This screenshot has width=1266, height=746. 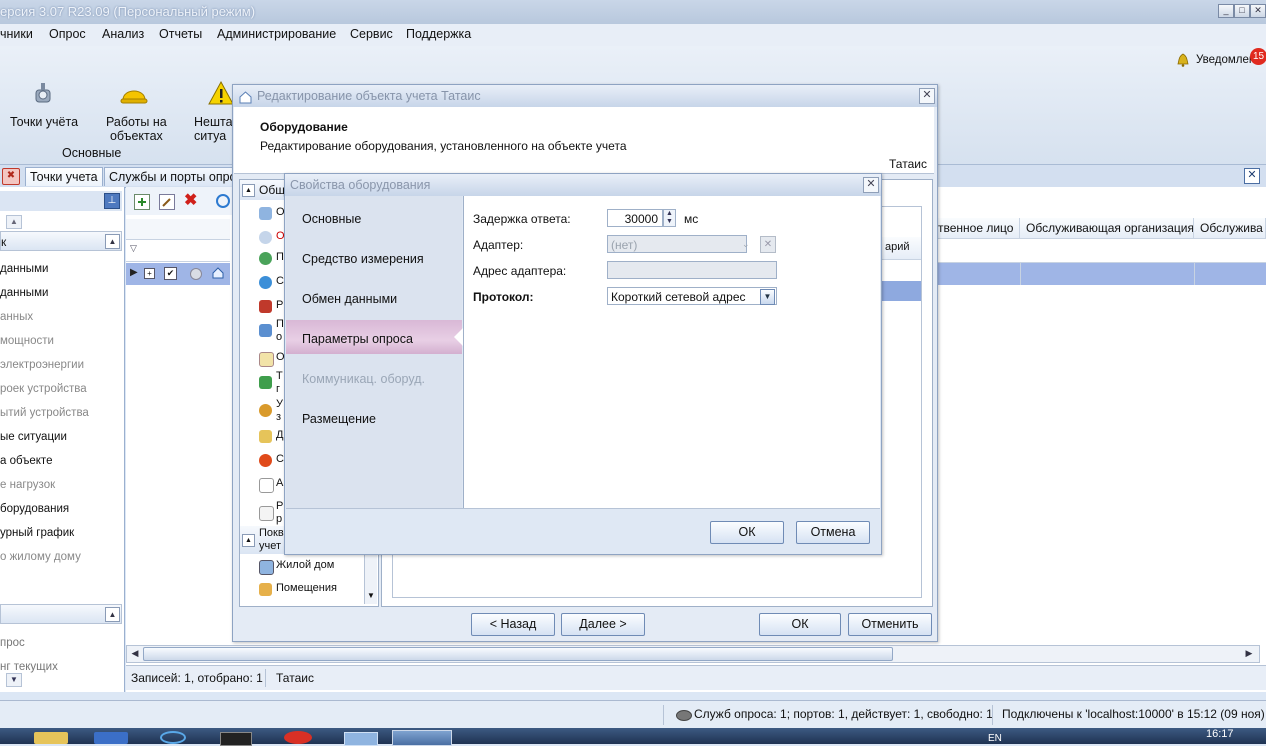 What do you see at coordinates (677, 244) in the screenshot?
I see `adapter-select: (нет)` at bounding box center [677, 244].